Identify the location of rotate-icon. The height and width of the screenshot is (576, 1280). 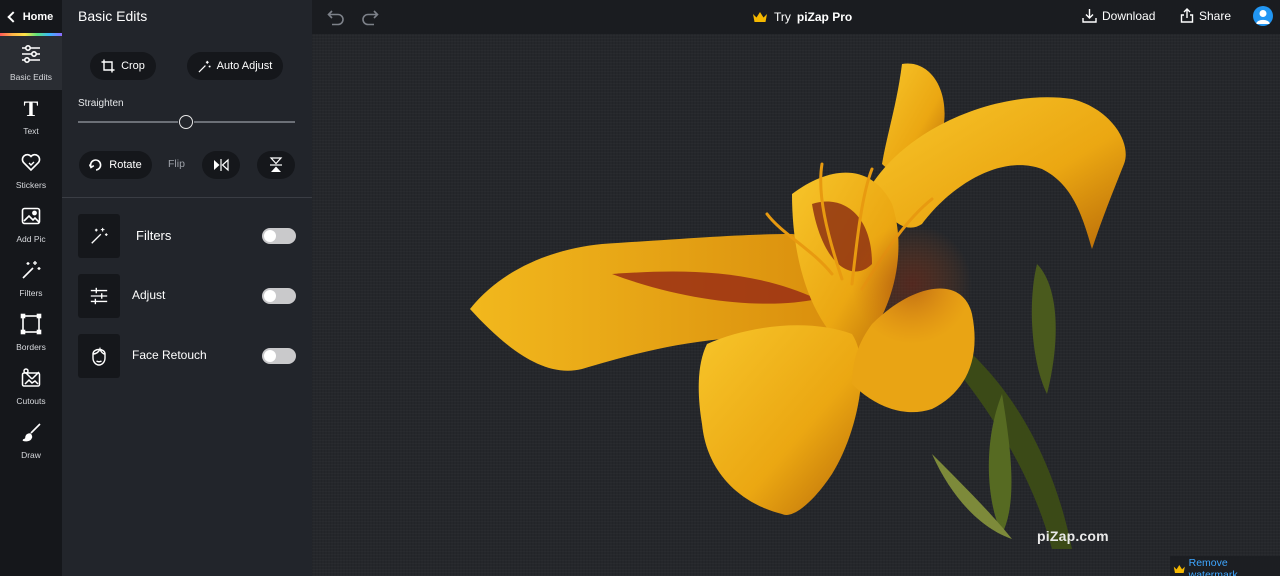
(95, 165).